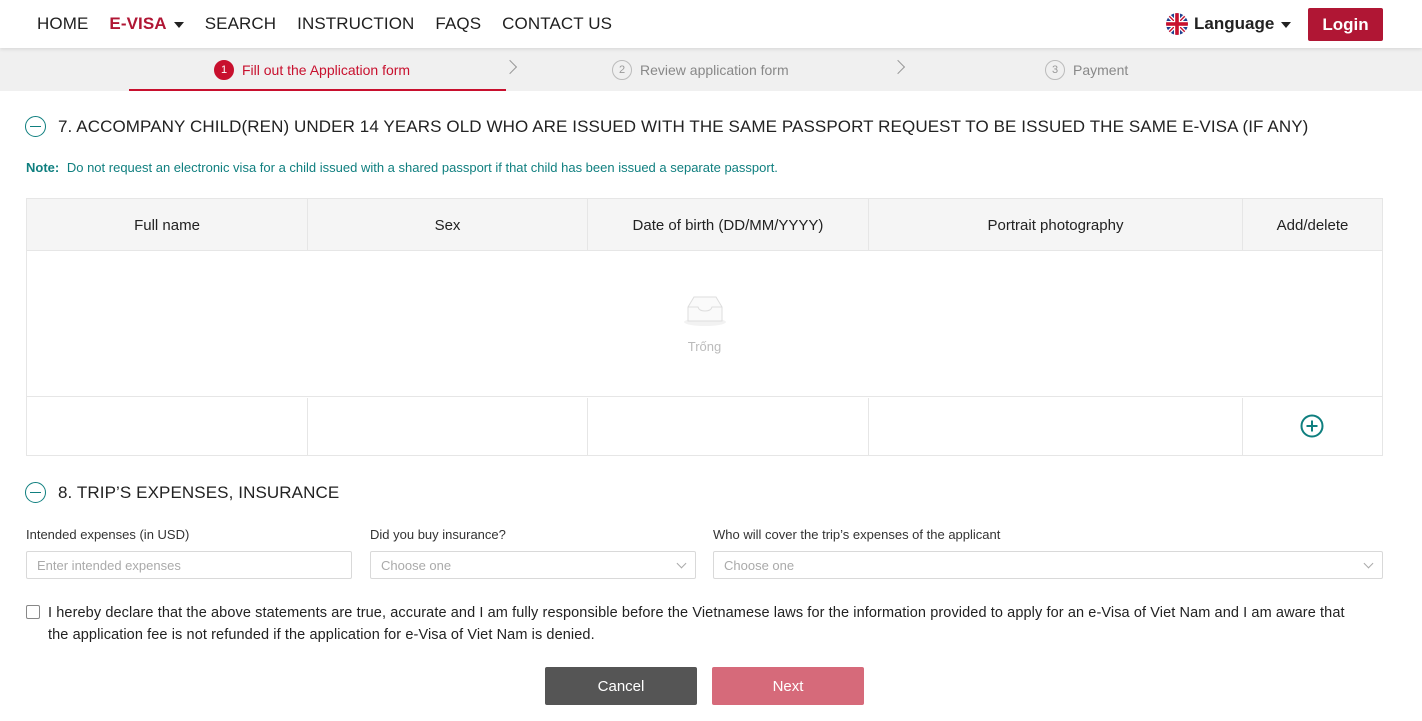 The image size is (1422, 721). What do you see at coordinates (108, 534) in the screenshot?
I see `expenses-label: Intended expenses (in USD)` at bounding box center [108, 534].